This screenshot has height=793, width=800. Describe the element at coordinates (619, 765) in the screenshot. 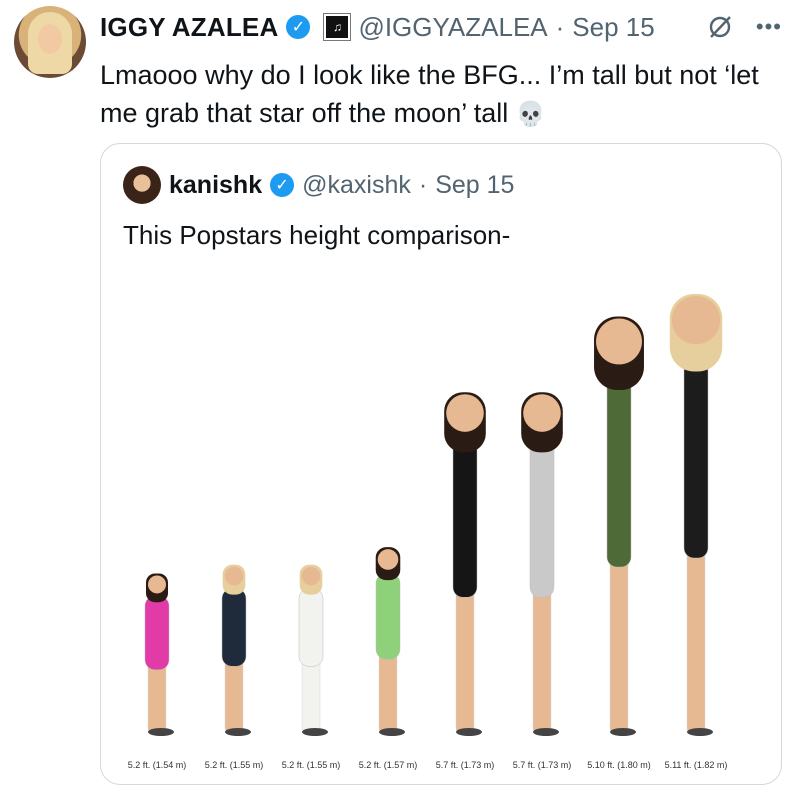

I see `height-label: 5.10 ft. (1.80 m)` at that location.